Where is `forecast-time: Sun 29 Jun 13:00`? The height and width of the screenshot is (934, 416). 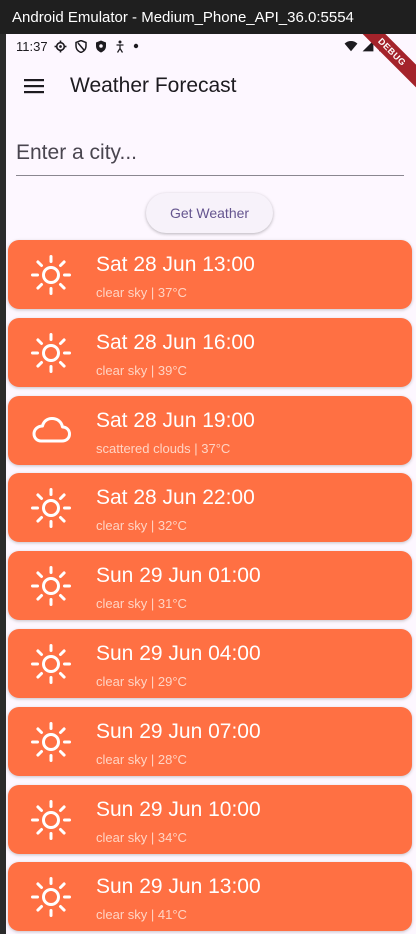
forecast-time: Sun 29 Jun 13:00 is located at coordinates (178, 886).